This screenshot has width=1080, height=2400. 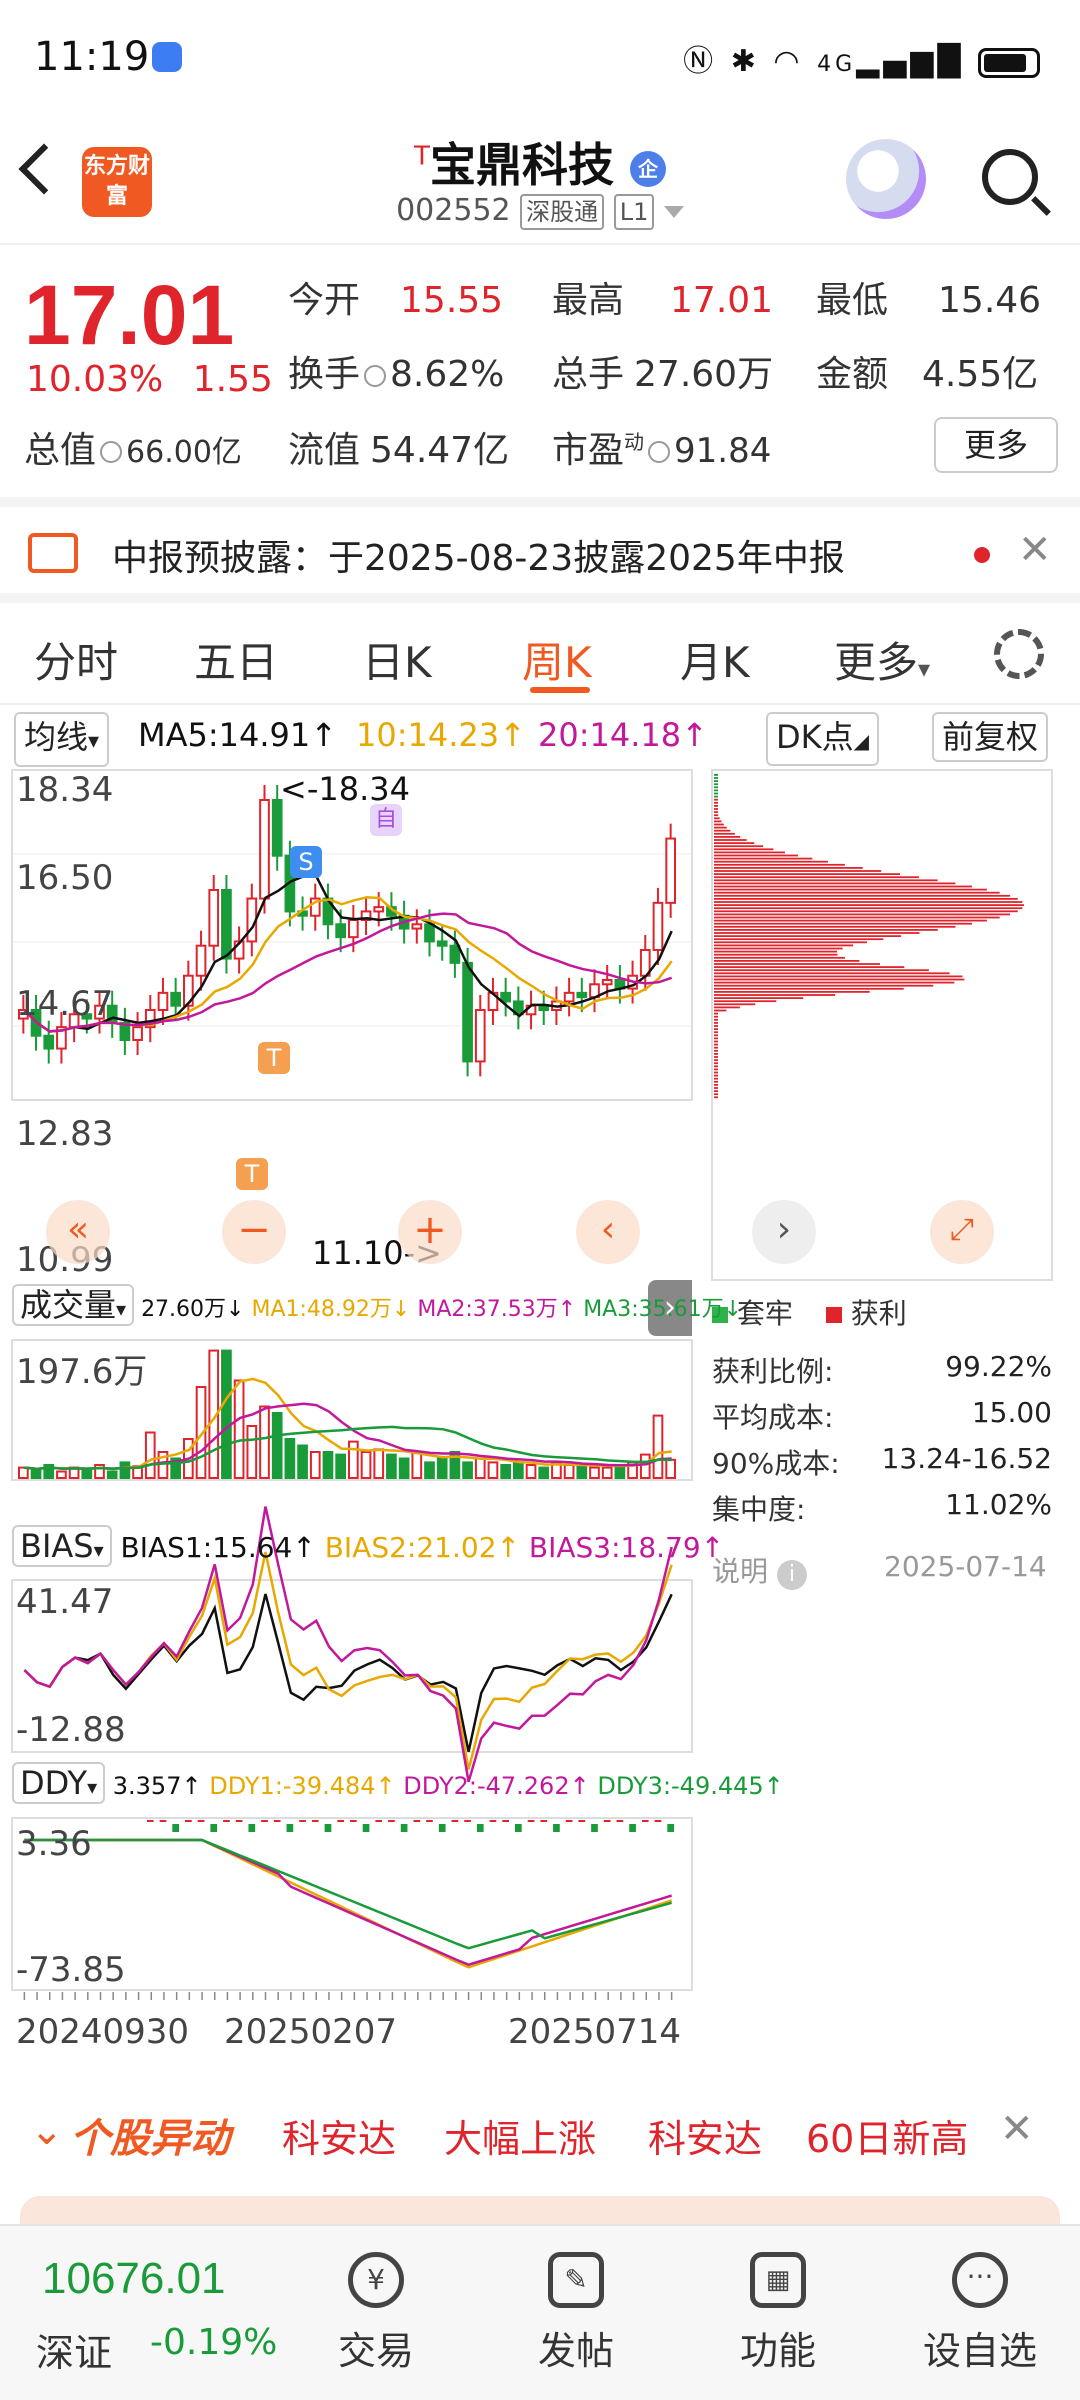 I want to click on y-label-2: 16.50, so click(x=65, y=878).